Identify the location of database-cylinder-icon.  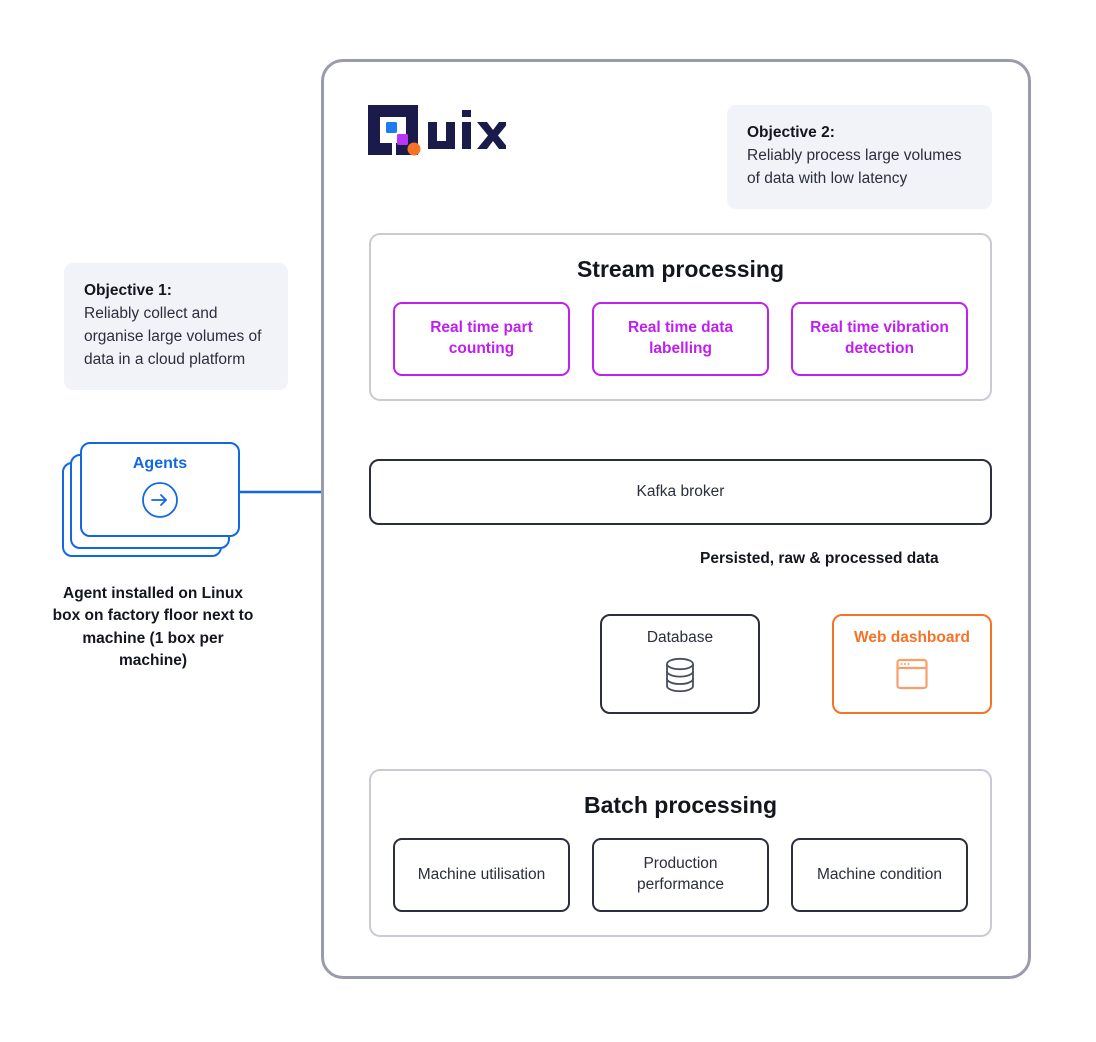
(680, 675).